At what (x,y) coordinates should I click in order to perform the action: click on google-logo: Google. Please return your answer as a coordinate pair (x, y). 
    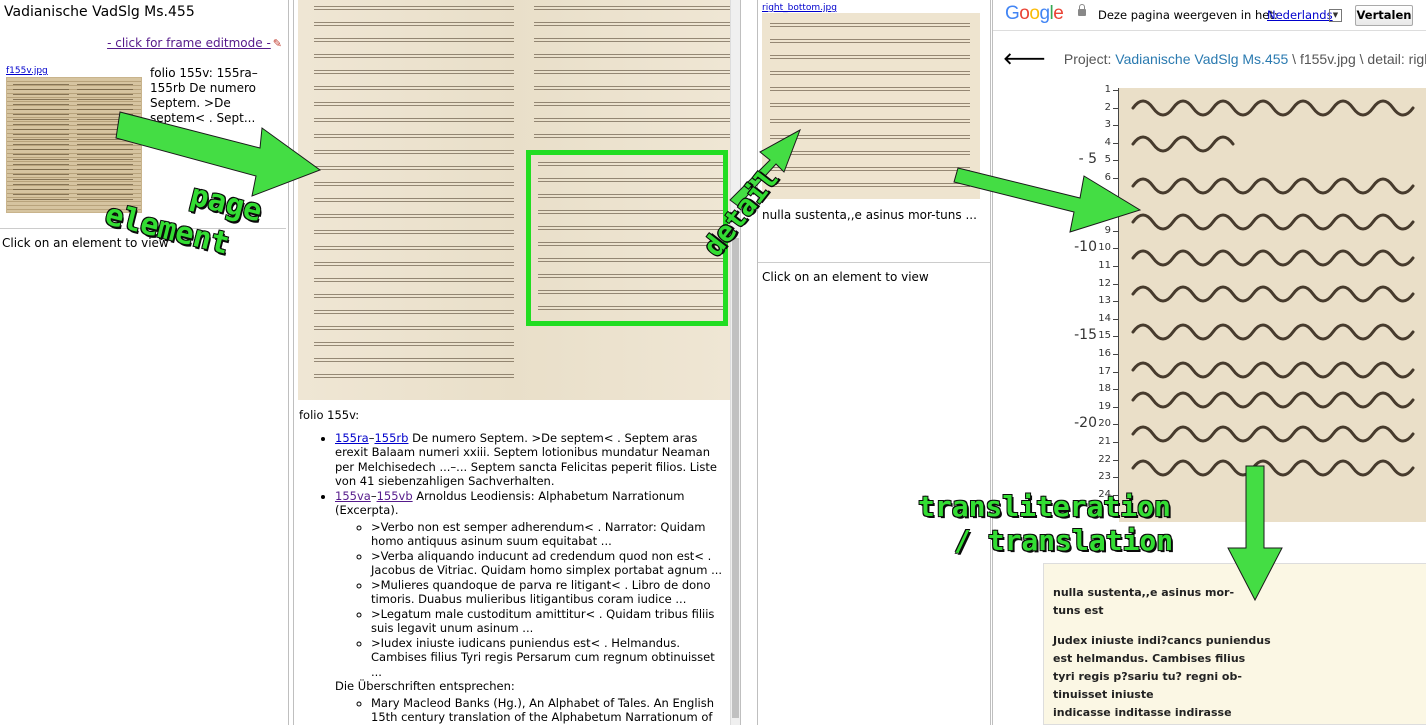
    Looking at the image, I should click on (1034, 14).